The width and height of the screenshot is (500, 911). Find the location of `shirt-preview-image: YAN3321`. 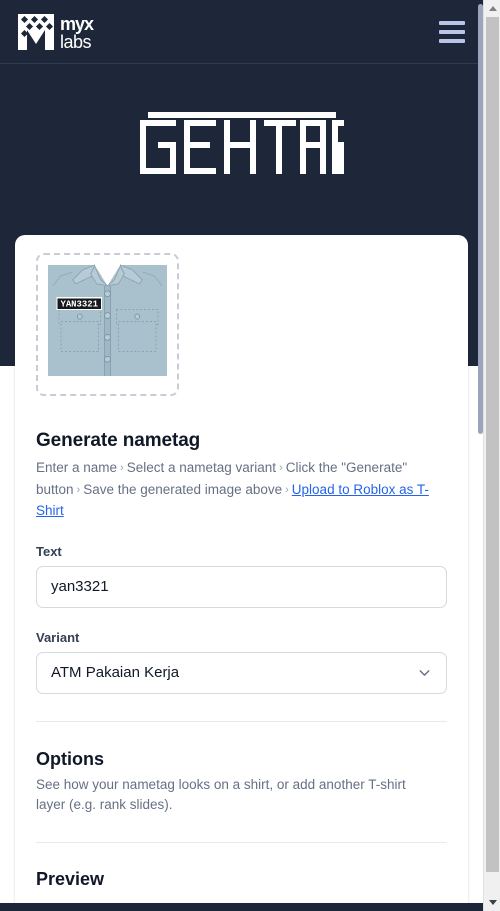

shirt-preview-image: YAN3321 is located at coordinates (107, 324).